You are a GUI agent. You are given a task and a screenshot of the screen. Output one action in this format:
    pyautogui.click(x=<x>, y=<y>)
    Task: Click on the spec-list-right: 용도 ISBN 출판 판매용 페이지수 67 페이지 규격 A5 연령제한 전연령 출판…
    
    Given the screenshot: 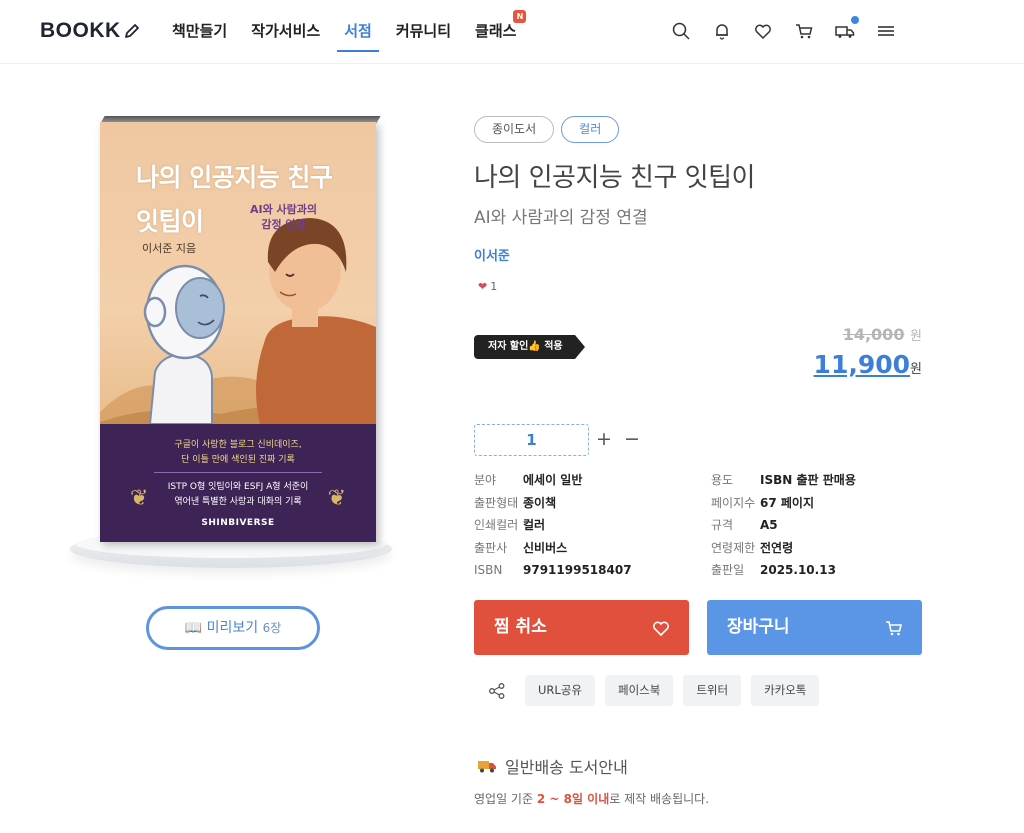 What is the action you would take?
    pyautogui.click(x=783, y=525)
    